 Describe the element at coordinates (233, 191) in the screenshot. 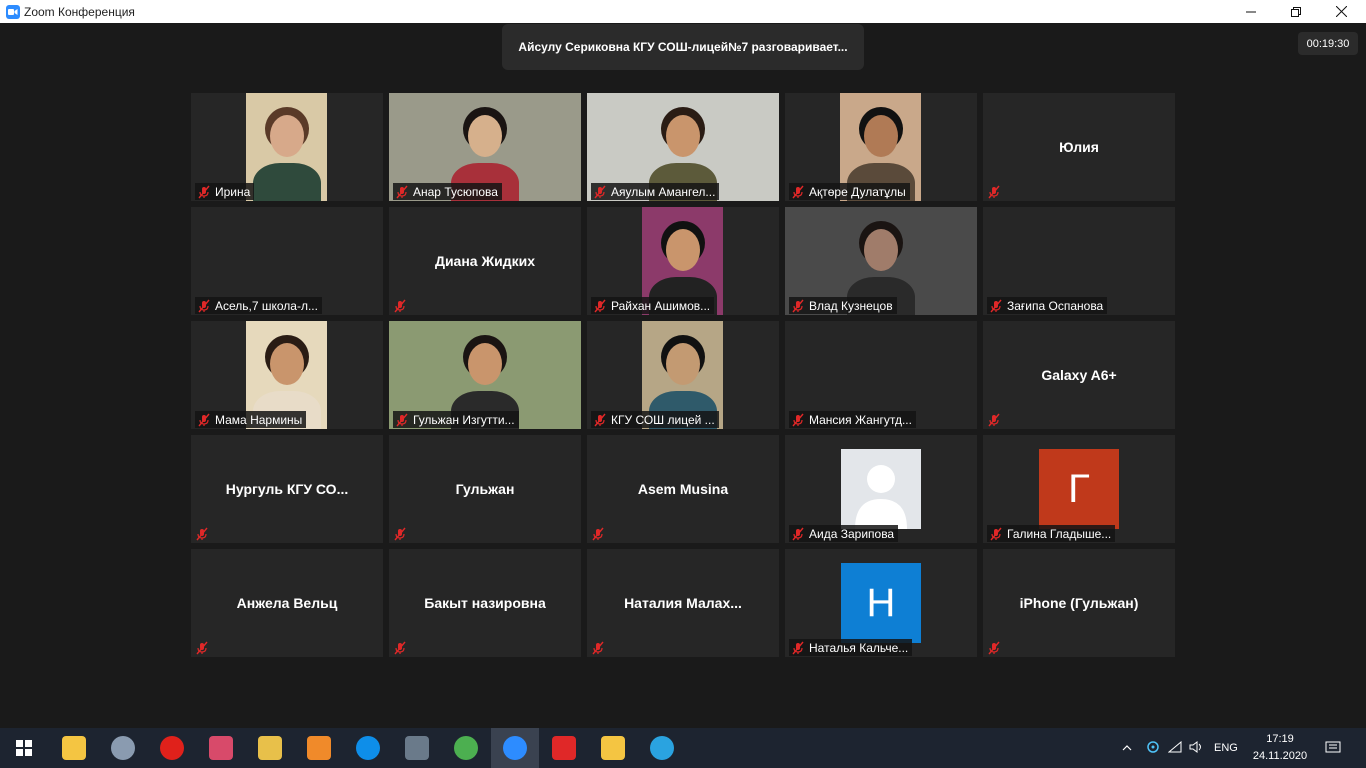

I see `participant-name: Ирина` at that location.